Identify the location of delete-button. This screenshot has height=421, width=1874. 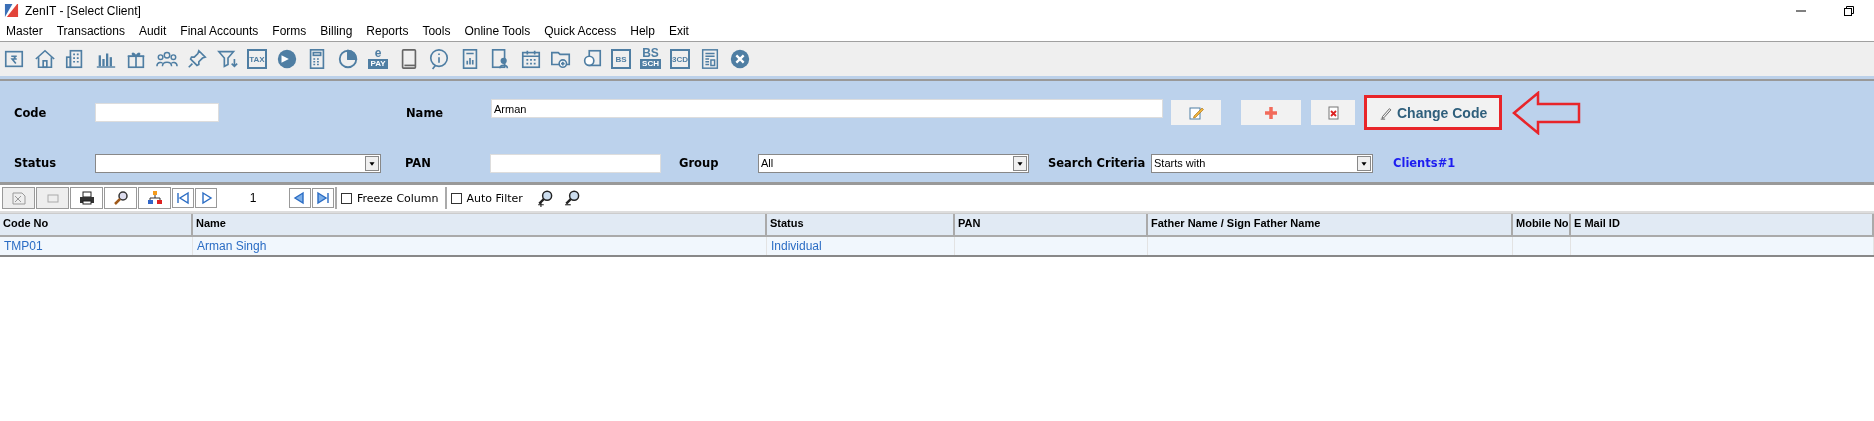
(1333, 112).